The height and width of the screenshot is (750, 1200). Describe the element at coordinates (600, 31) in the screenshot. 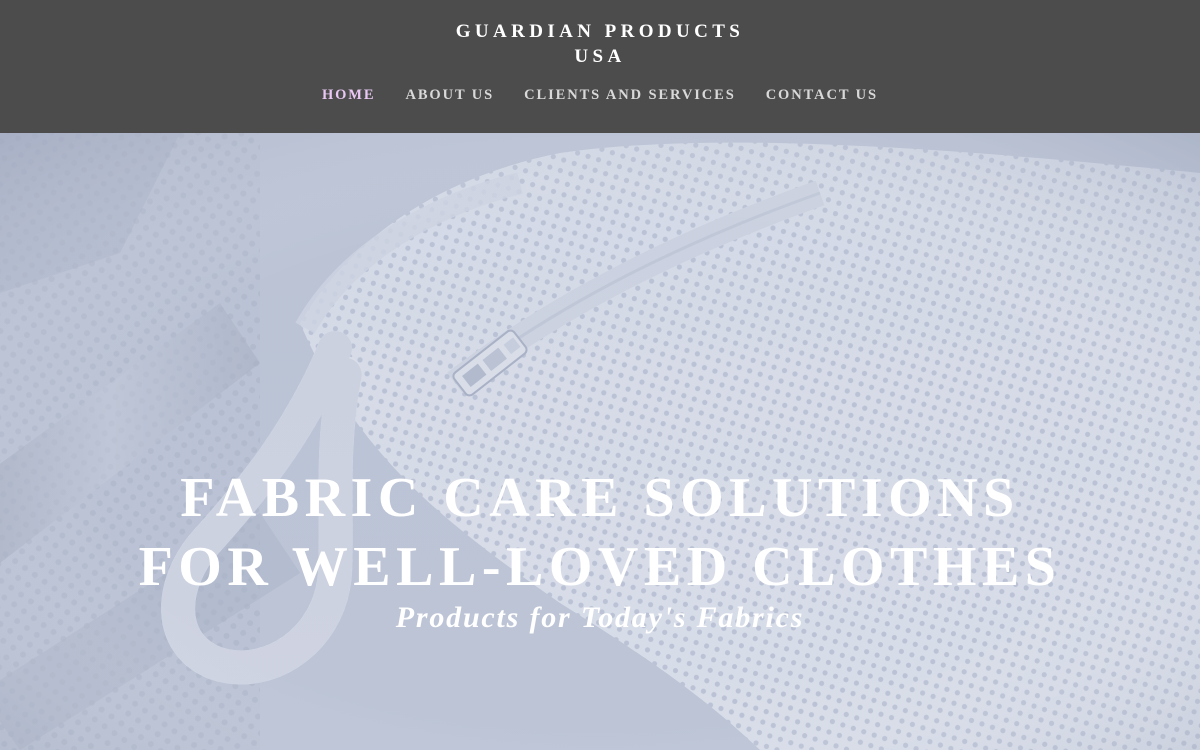

I see `brand-name: GUARDIAN PRODUCTS` at that location.